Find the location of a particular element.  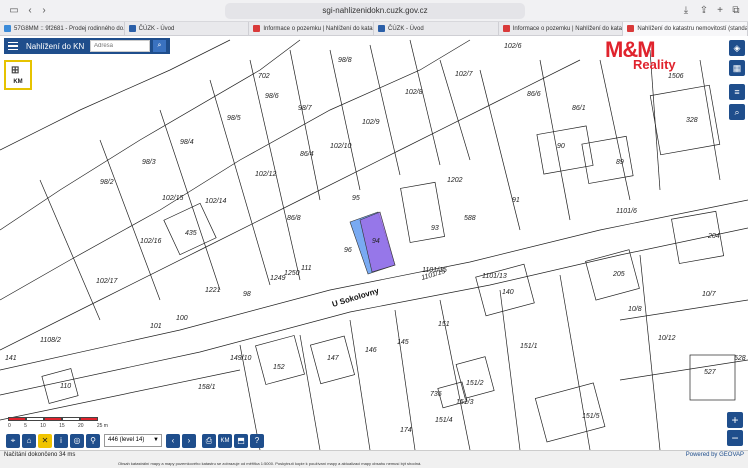

parcel-number-label: 10/12 is located at coordinates (667, 338).